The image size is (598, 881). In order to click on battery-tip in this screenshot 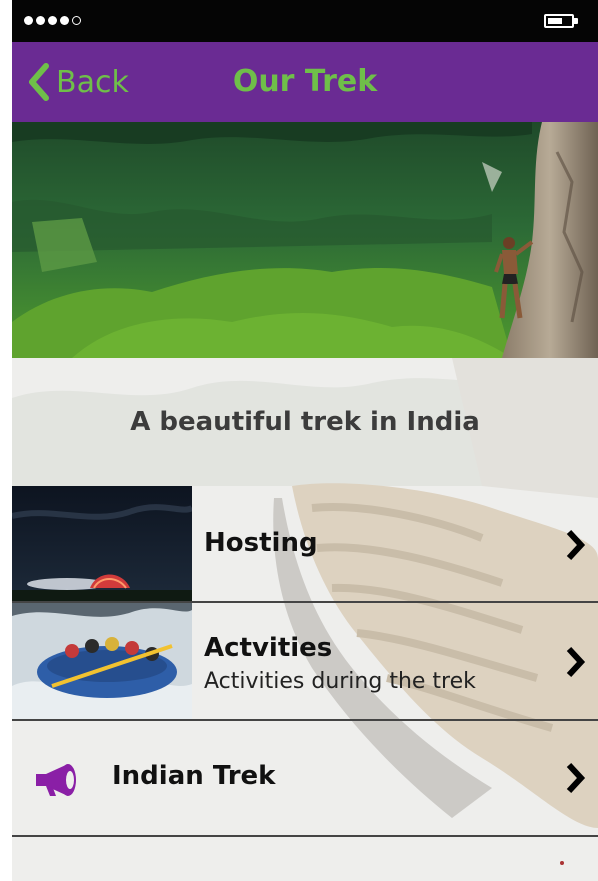, I will do `click(576, 21)`.